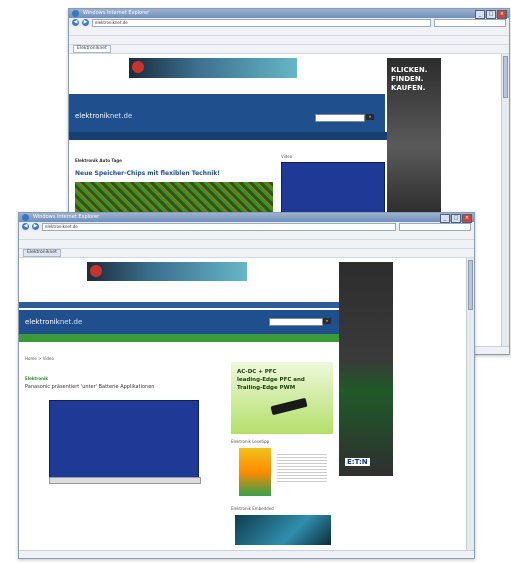  What do you see at coordinates (181, 305) in the screenshot?
I see `front-top-nav` at bounding box center [181, 305].